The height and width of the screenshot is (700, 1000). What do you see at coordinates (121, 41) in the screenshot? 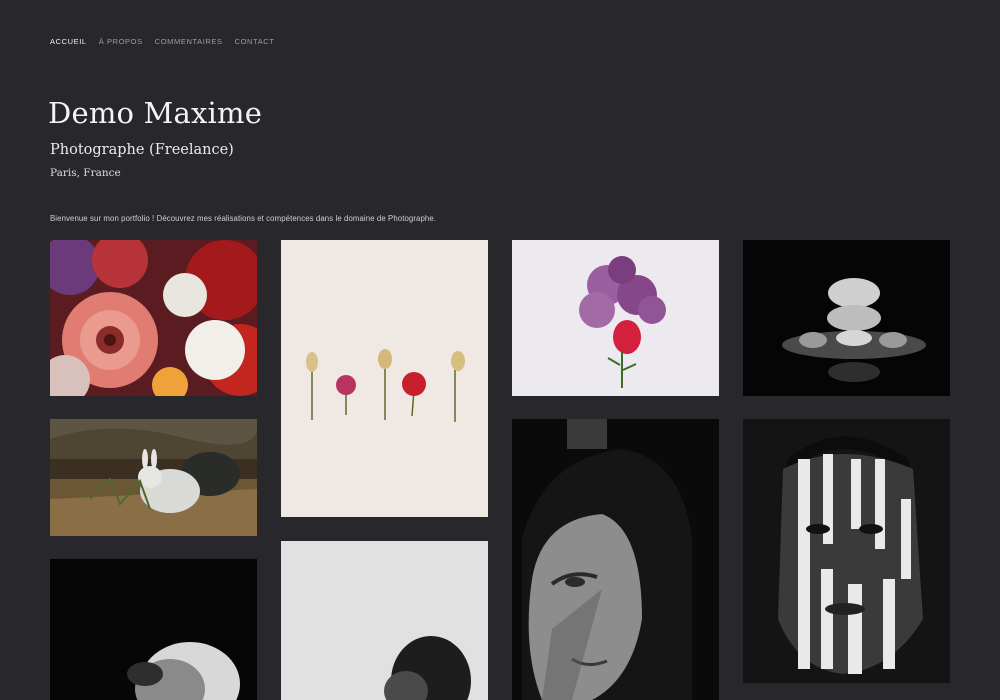
I see `nav-a-propos: À PROPOS` at bounding box center [121, 41].